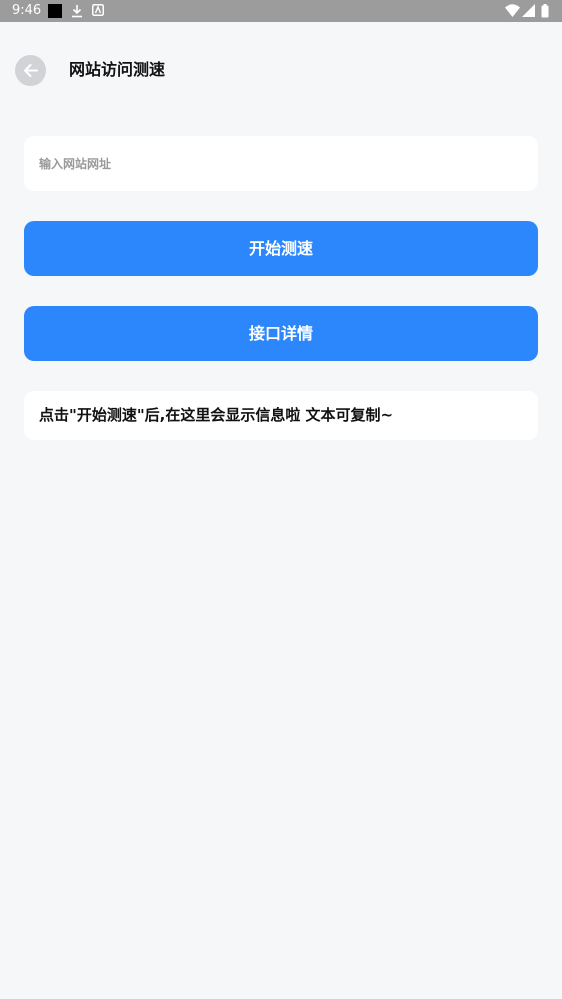  What do you see at coordinates (77, 11) in the screenshot?
I see `download-icon` at bounding box center [77, 11].